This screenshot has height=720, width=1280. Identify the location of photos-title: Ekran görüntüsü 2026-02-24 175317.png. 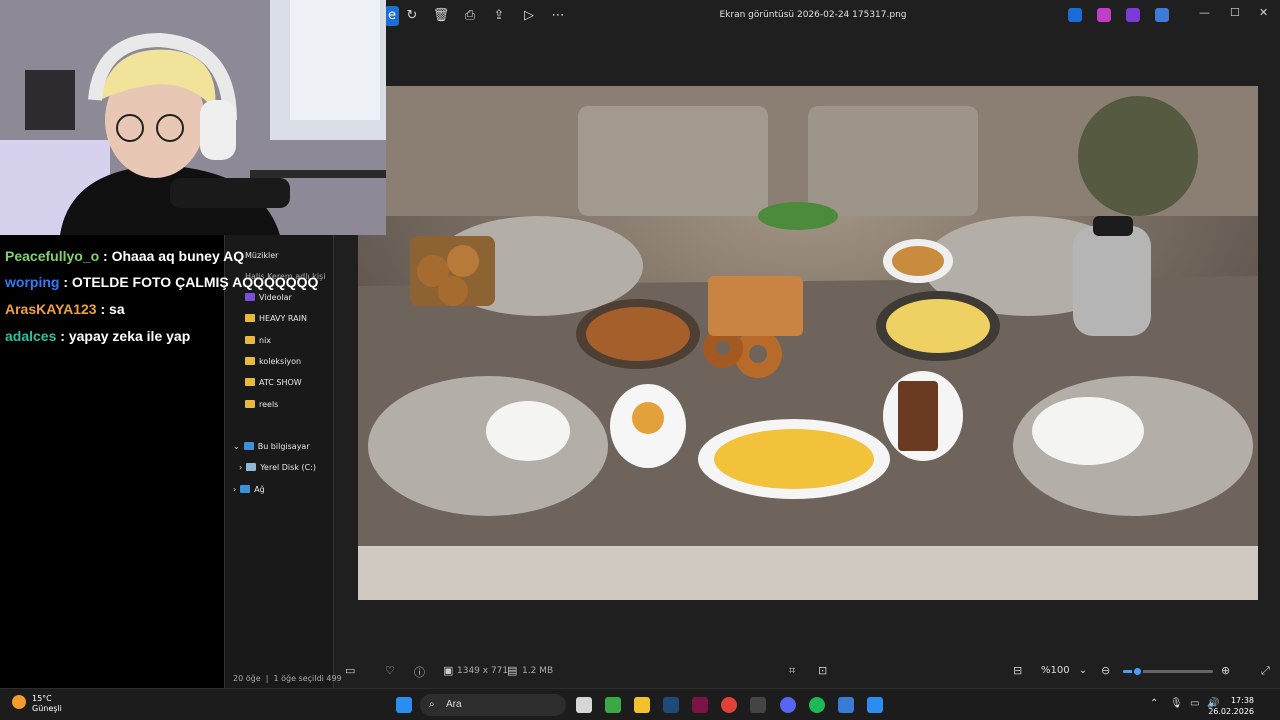
(813, 15).